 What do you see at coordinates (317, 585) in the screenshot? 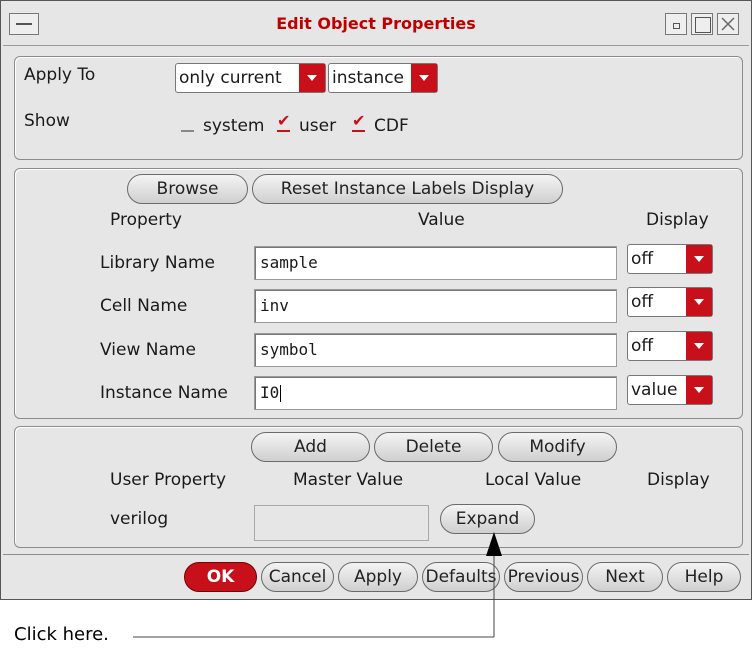
I see `callout-arrow` at bounding box center [317, 585].